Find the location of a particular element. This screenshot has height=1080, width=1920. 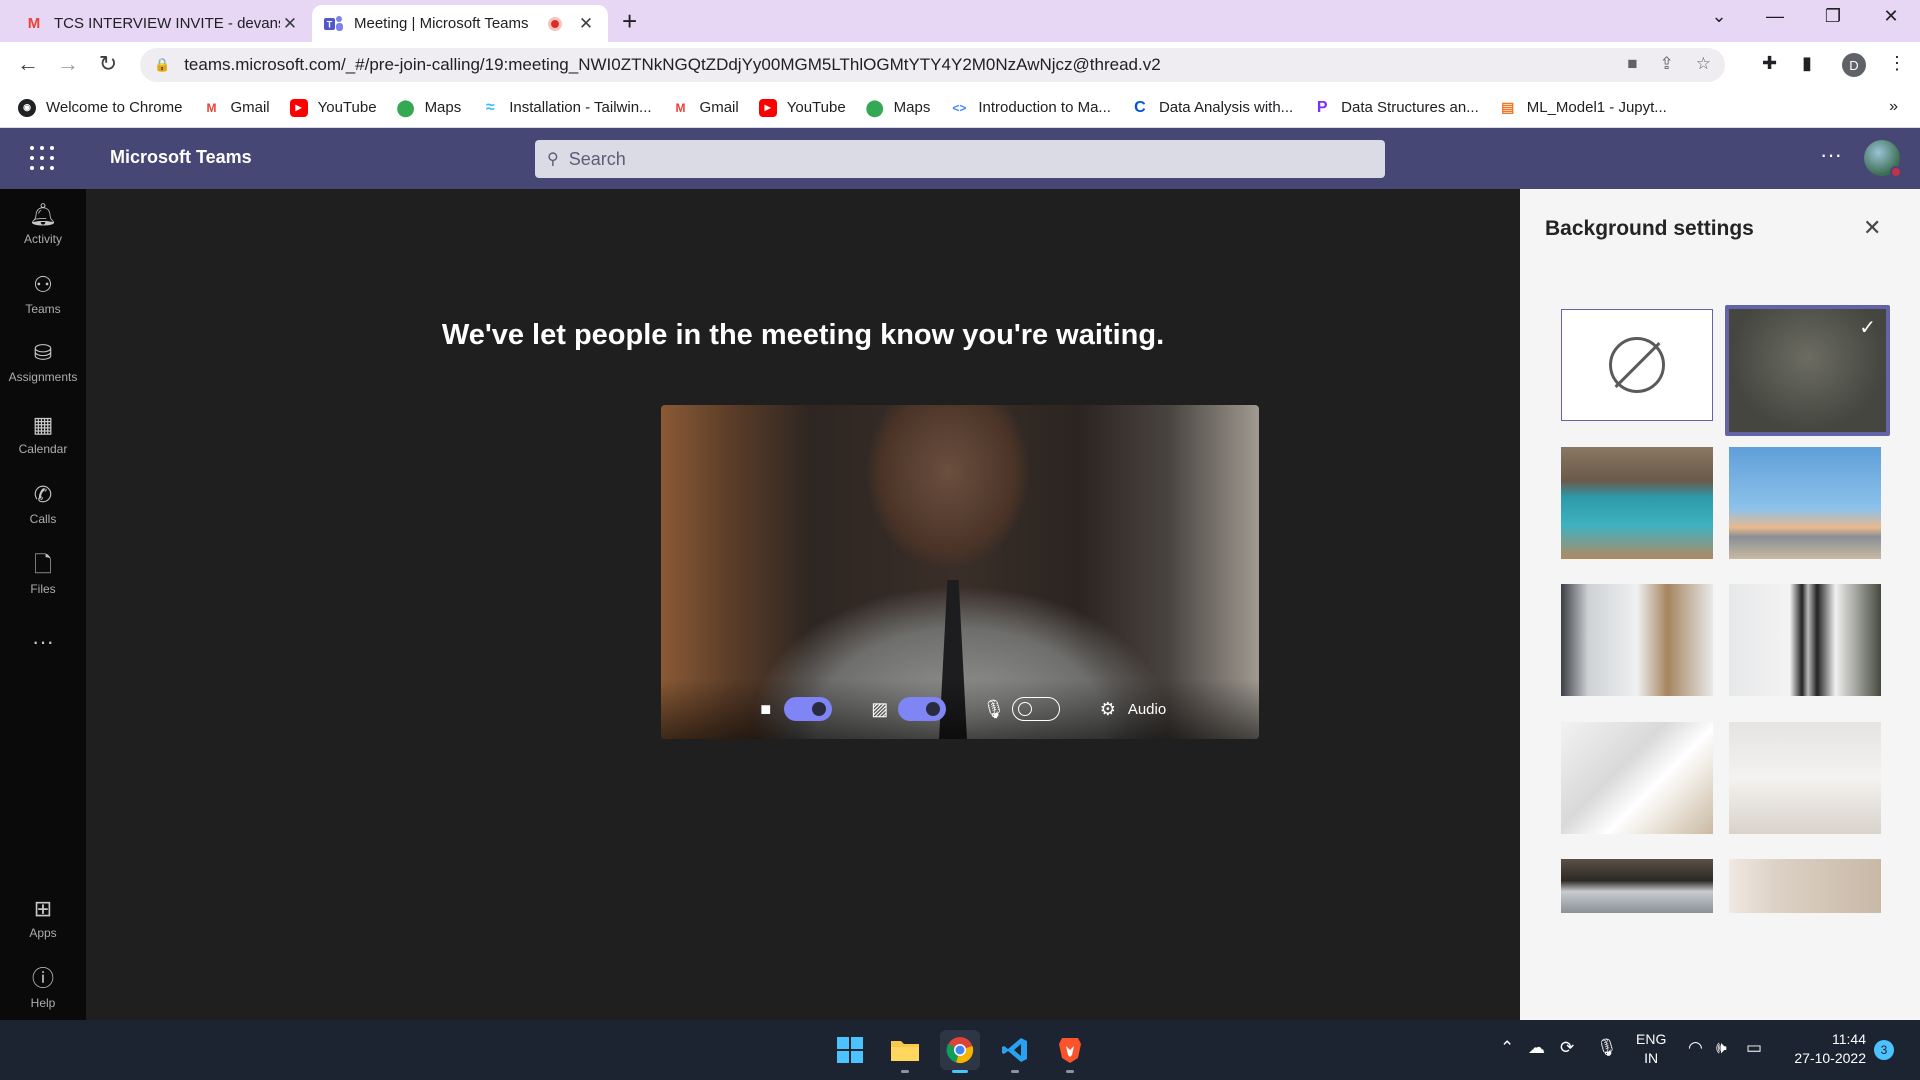

background-option-blur: ✓ is located at coordinates (1807, 370).